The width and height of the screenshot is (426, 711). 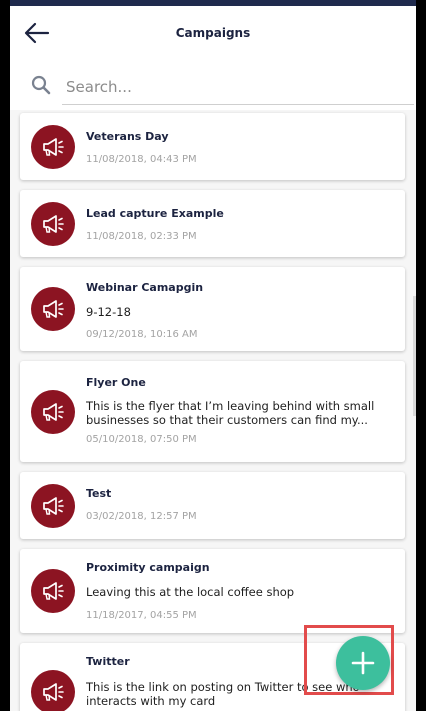 What do you see at coordinates (141, 615) in the screenshot?
I see `campaign-date: 11/18/2017, 04:55 PM` at bounding box center [141, 615].